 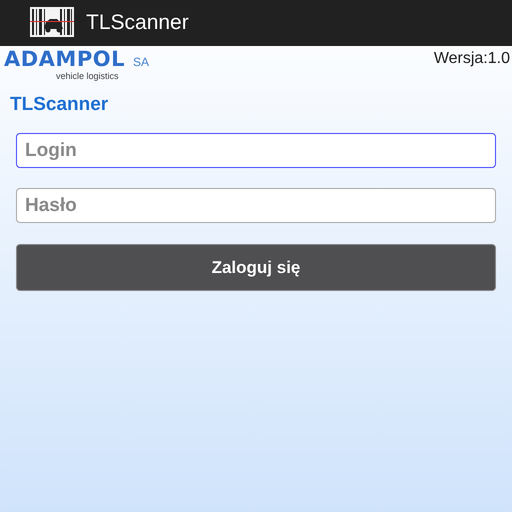 I want to click on version-label: Wersja:1.0, so click(x=472, y=59).